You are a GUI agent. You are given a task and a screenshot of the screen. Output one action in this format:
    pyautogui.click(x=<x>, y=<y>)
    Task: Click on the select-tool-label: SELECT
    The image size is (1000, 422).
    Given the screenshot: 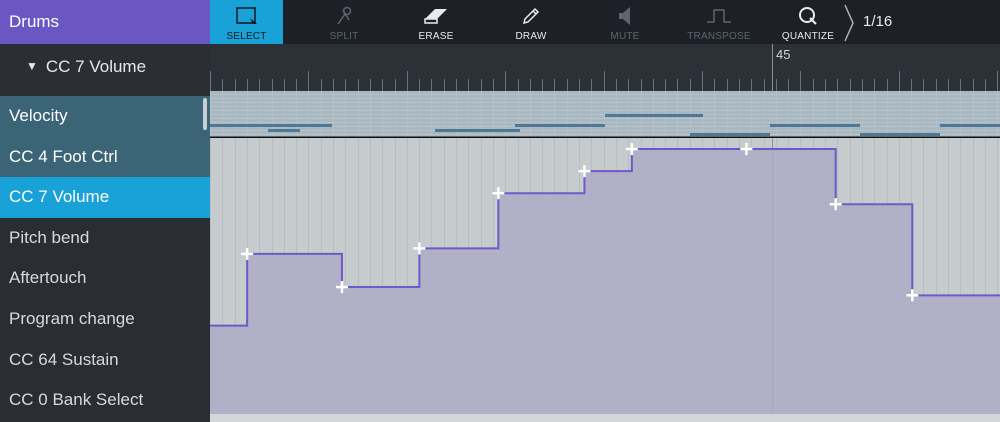 What is the action you would take?
    pyautogui.click(x=246, y=36)
    